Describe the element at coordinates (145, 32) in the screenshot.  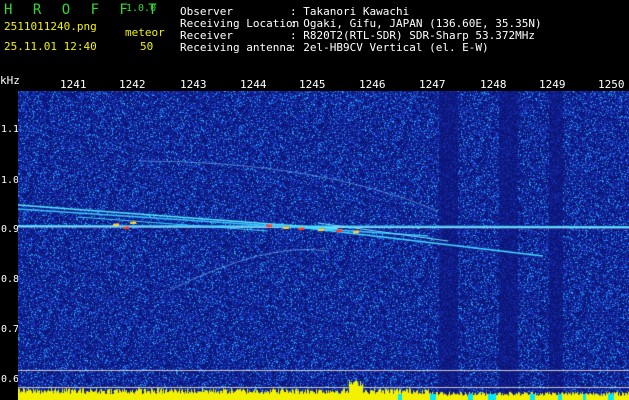
I see `meteor-label: meteor` at that location.